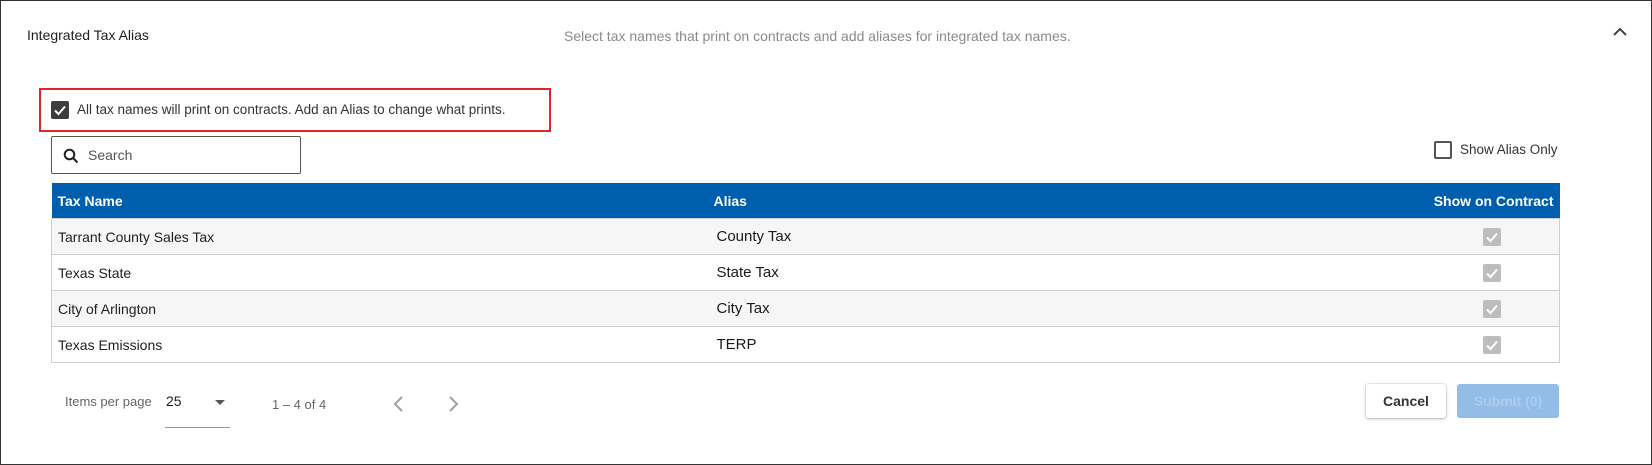 Image resolution: width=1652 pixels, height=465 pixels. What do you see at coordinates (1413, 201) in the screenshot?
I see `column-header-show-on-contract: Show on Contract` at bounding box center [1413, 201].